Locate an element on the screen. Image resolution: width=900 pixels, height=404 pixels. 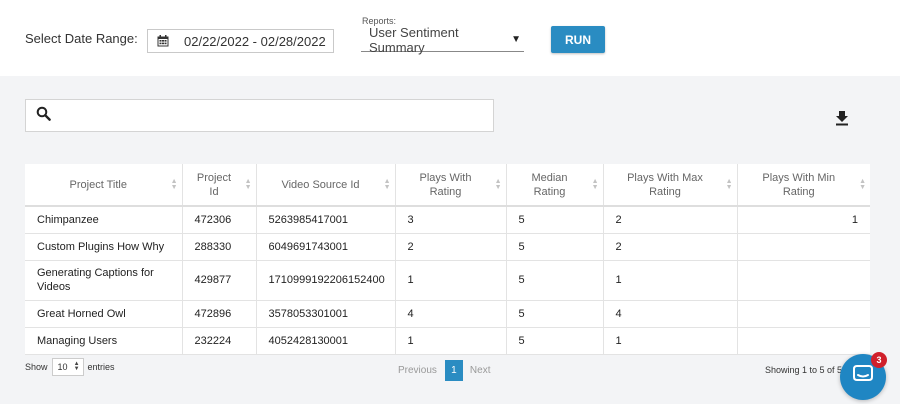
cell-project-id: 288330 is located at coordinates (219, 247).